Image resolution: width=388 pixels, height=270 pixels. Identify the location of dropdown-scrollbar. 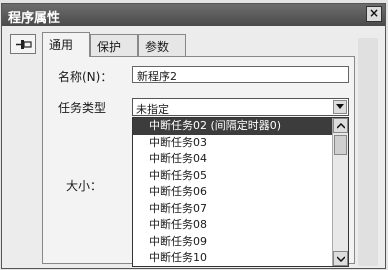
(340, 192).